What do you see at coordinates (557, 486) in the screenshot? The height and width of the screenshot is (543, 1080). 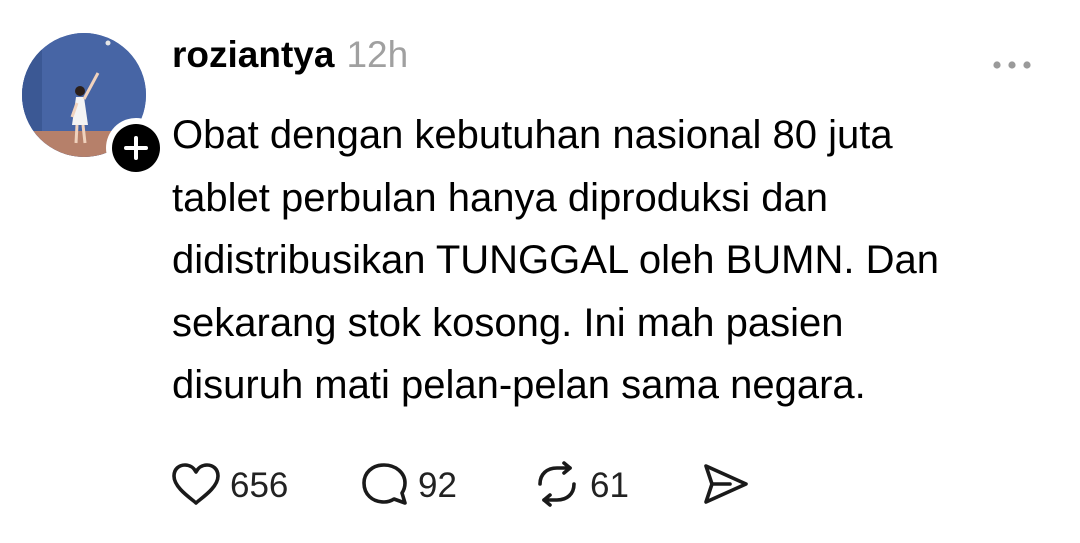 I see `repost-icon` at bounding box center [557, 486].